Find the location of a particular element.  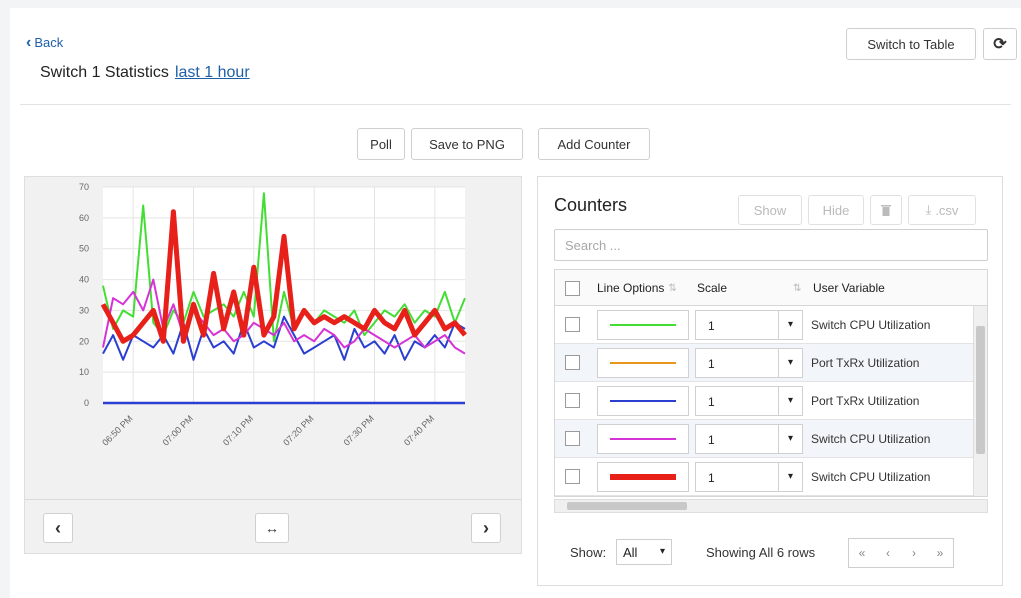

next-page-button: › is located at coordinates (914, 553).